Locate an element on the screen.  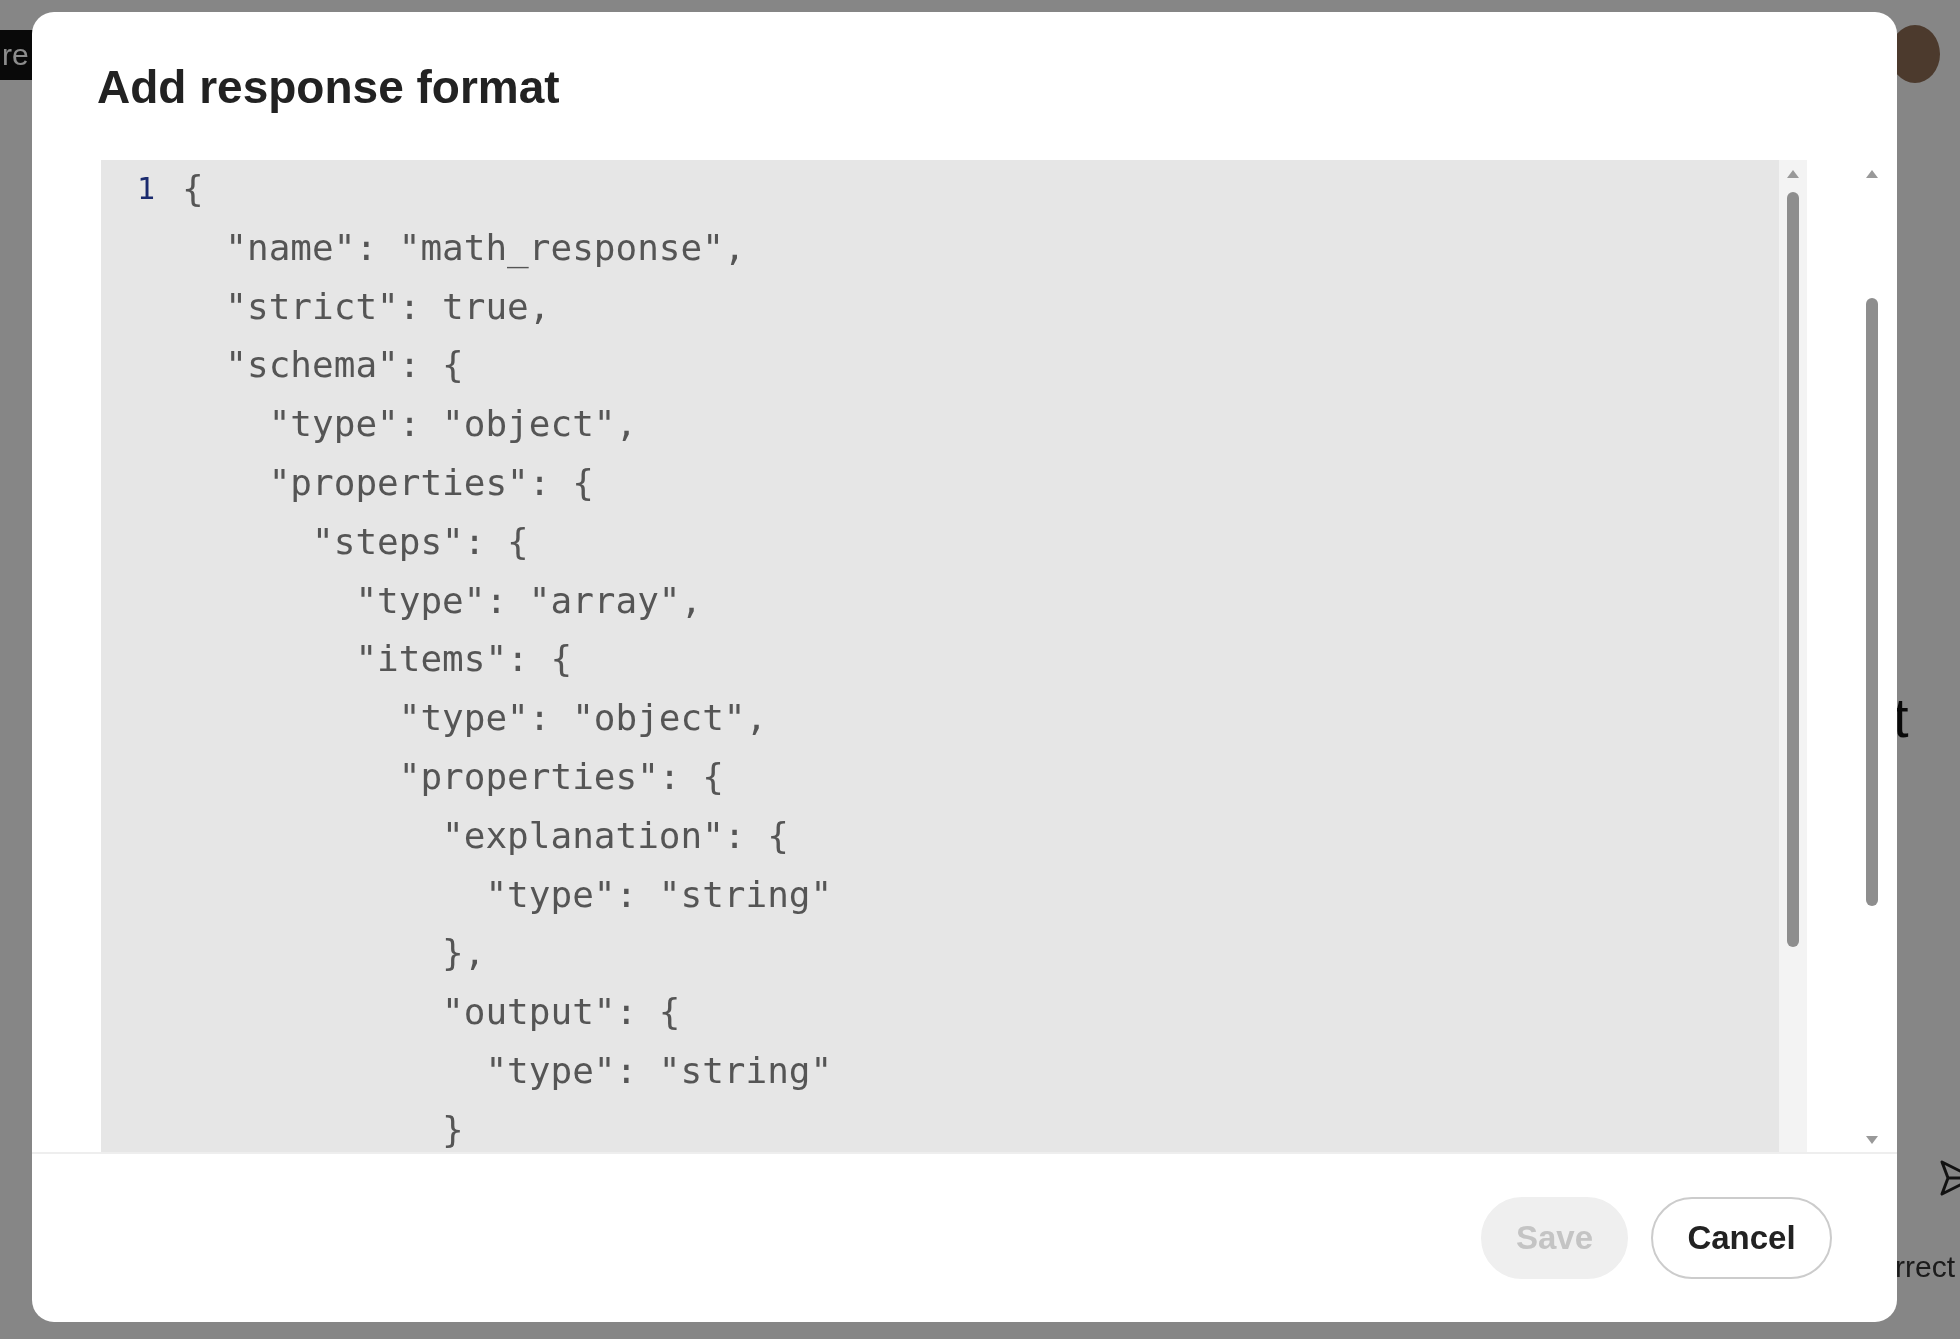
code-line: "items": { is located at coordinates (463, 659).